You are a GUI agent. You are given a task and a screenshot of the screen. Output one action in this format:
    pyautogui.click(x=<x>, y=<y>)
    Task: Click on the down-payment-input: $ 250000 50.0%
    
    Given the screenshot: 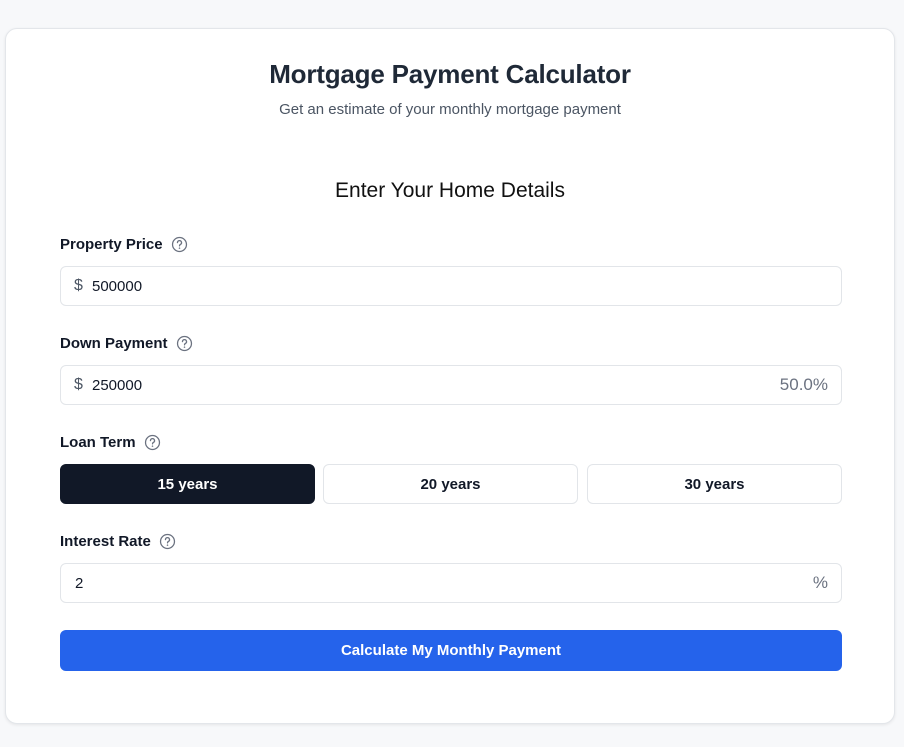 What is the action you would take?
    pyautogui.click(x=451, y=385)
    